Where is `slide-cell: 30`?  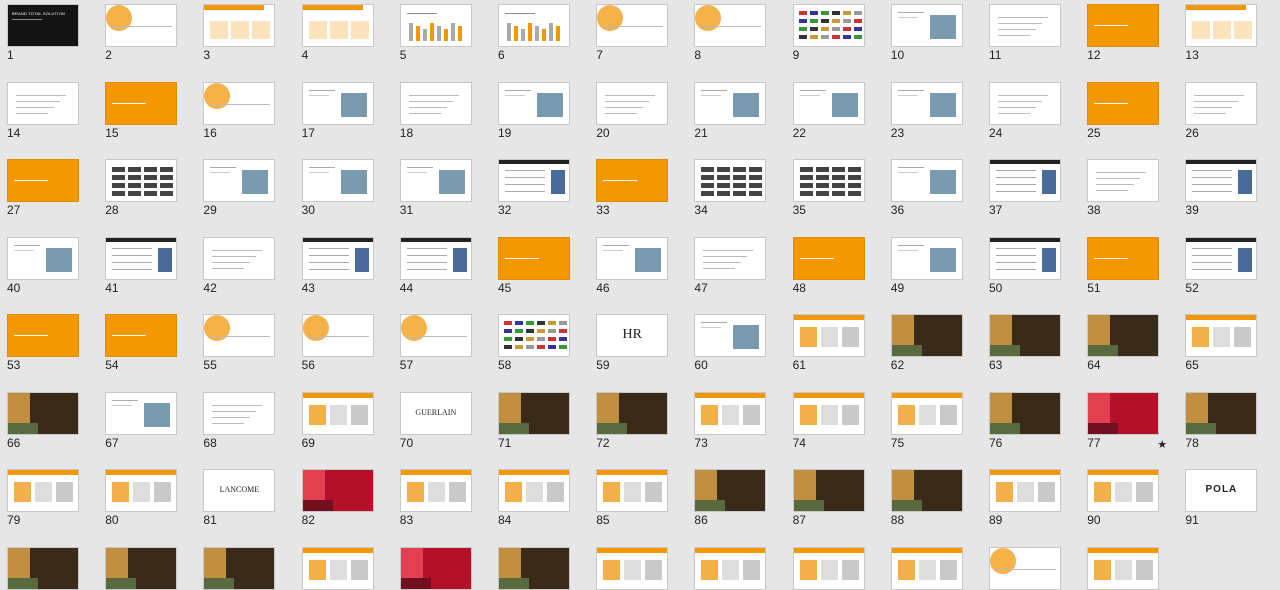 slide-cell: 30 is located at coordinates (337, 188).